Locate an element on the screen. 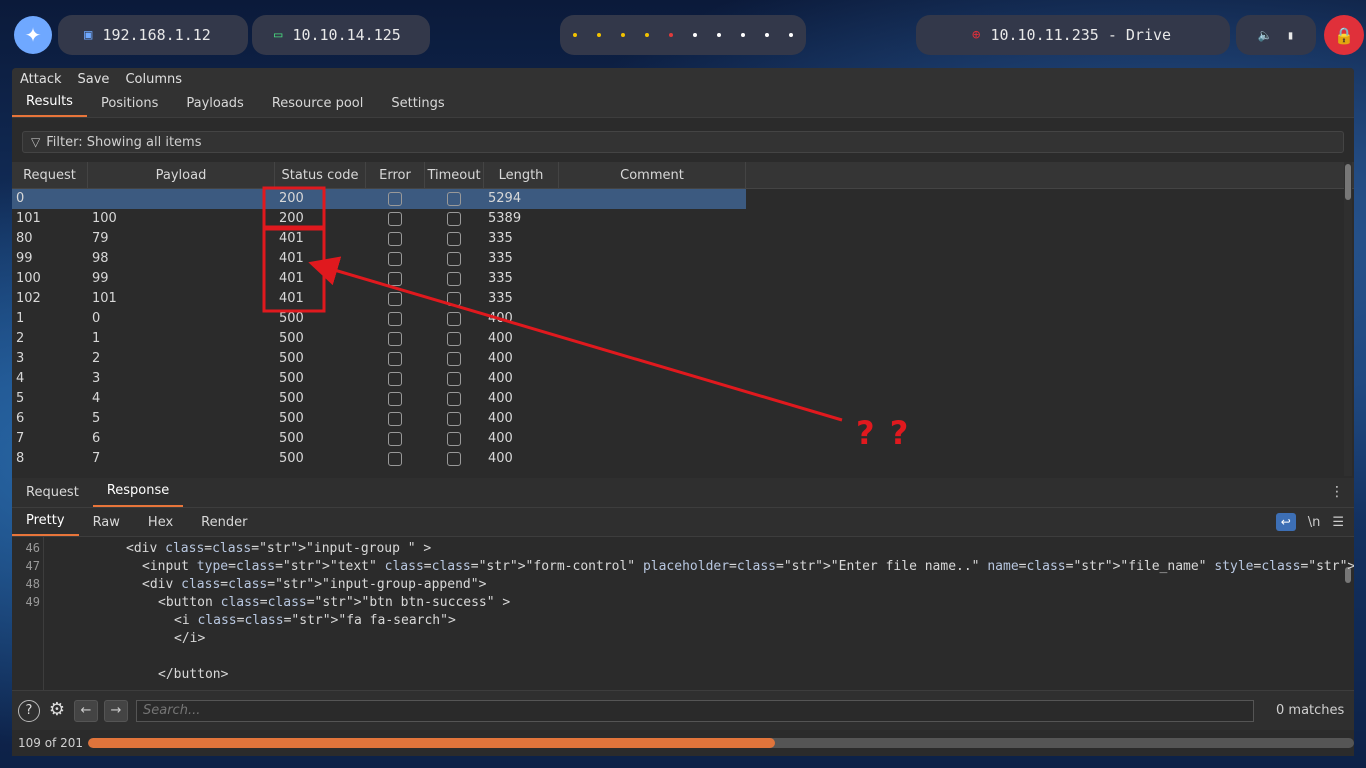 The height and width of the screenshot is (768, 1366). table-row: 2 1 500 400 is located at coordinates (683, 339).